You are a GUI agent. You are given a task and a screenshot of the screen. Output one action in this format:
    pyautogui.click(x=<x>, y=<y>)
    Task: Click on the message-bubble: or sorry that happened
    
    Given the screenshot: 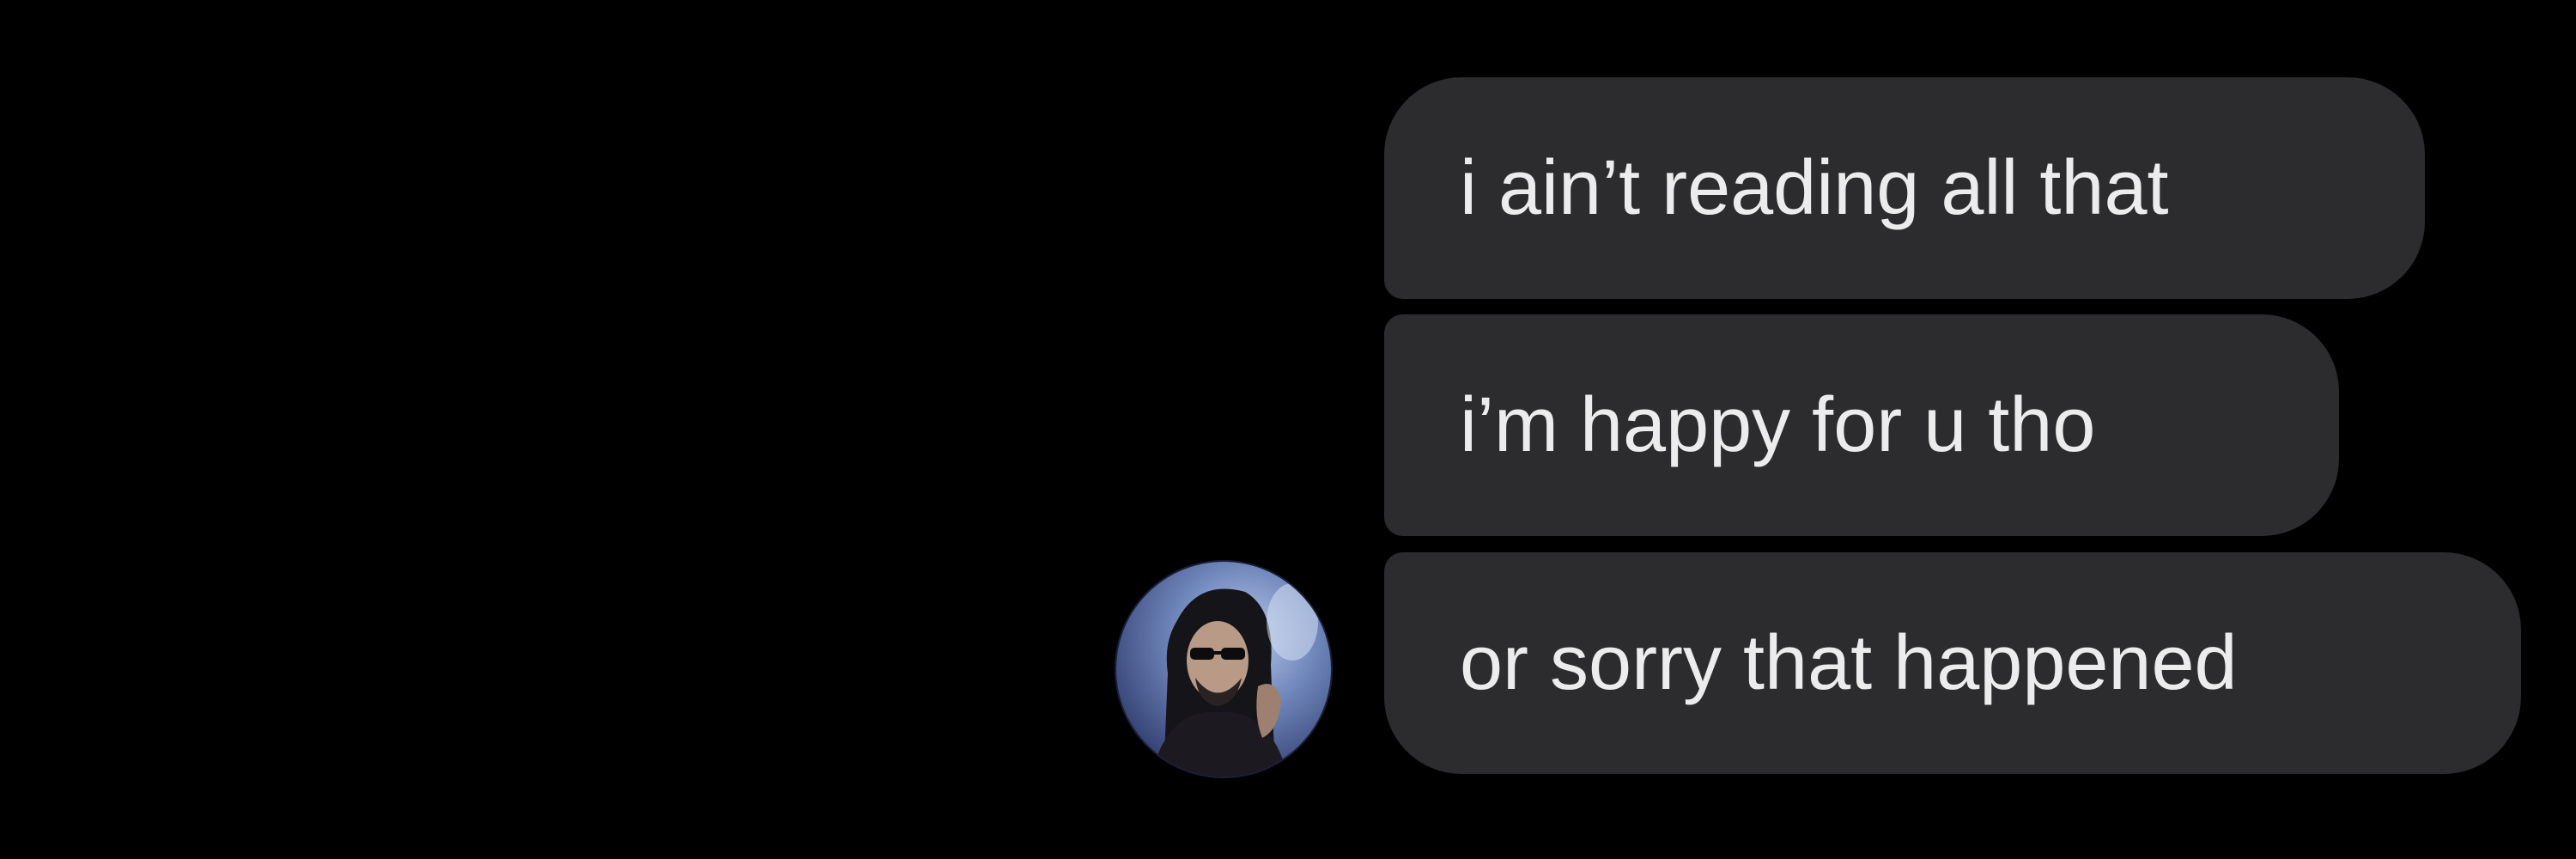 What is the action you would take?
    pyautogui.click(x=1953, y=663)
    